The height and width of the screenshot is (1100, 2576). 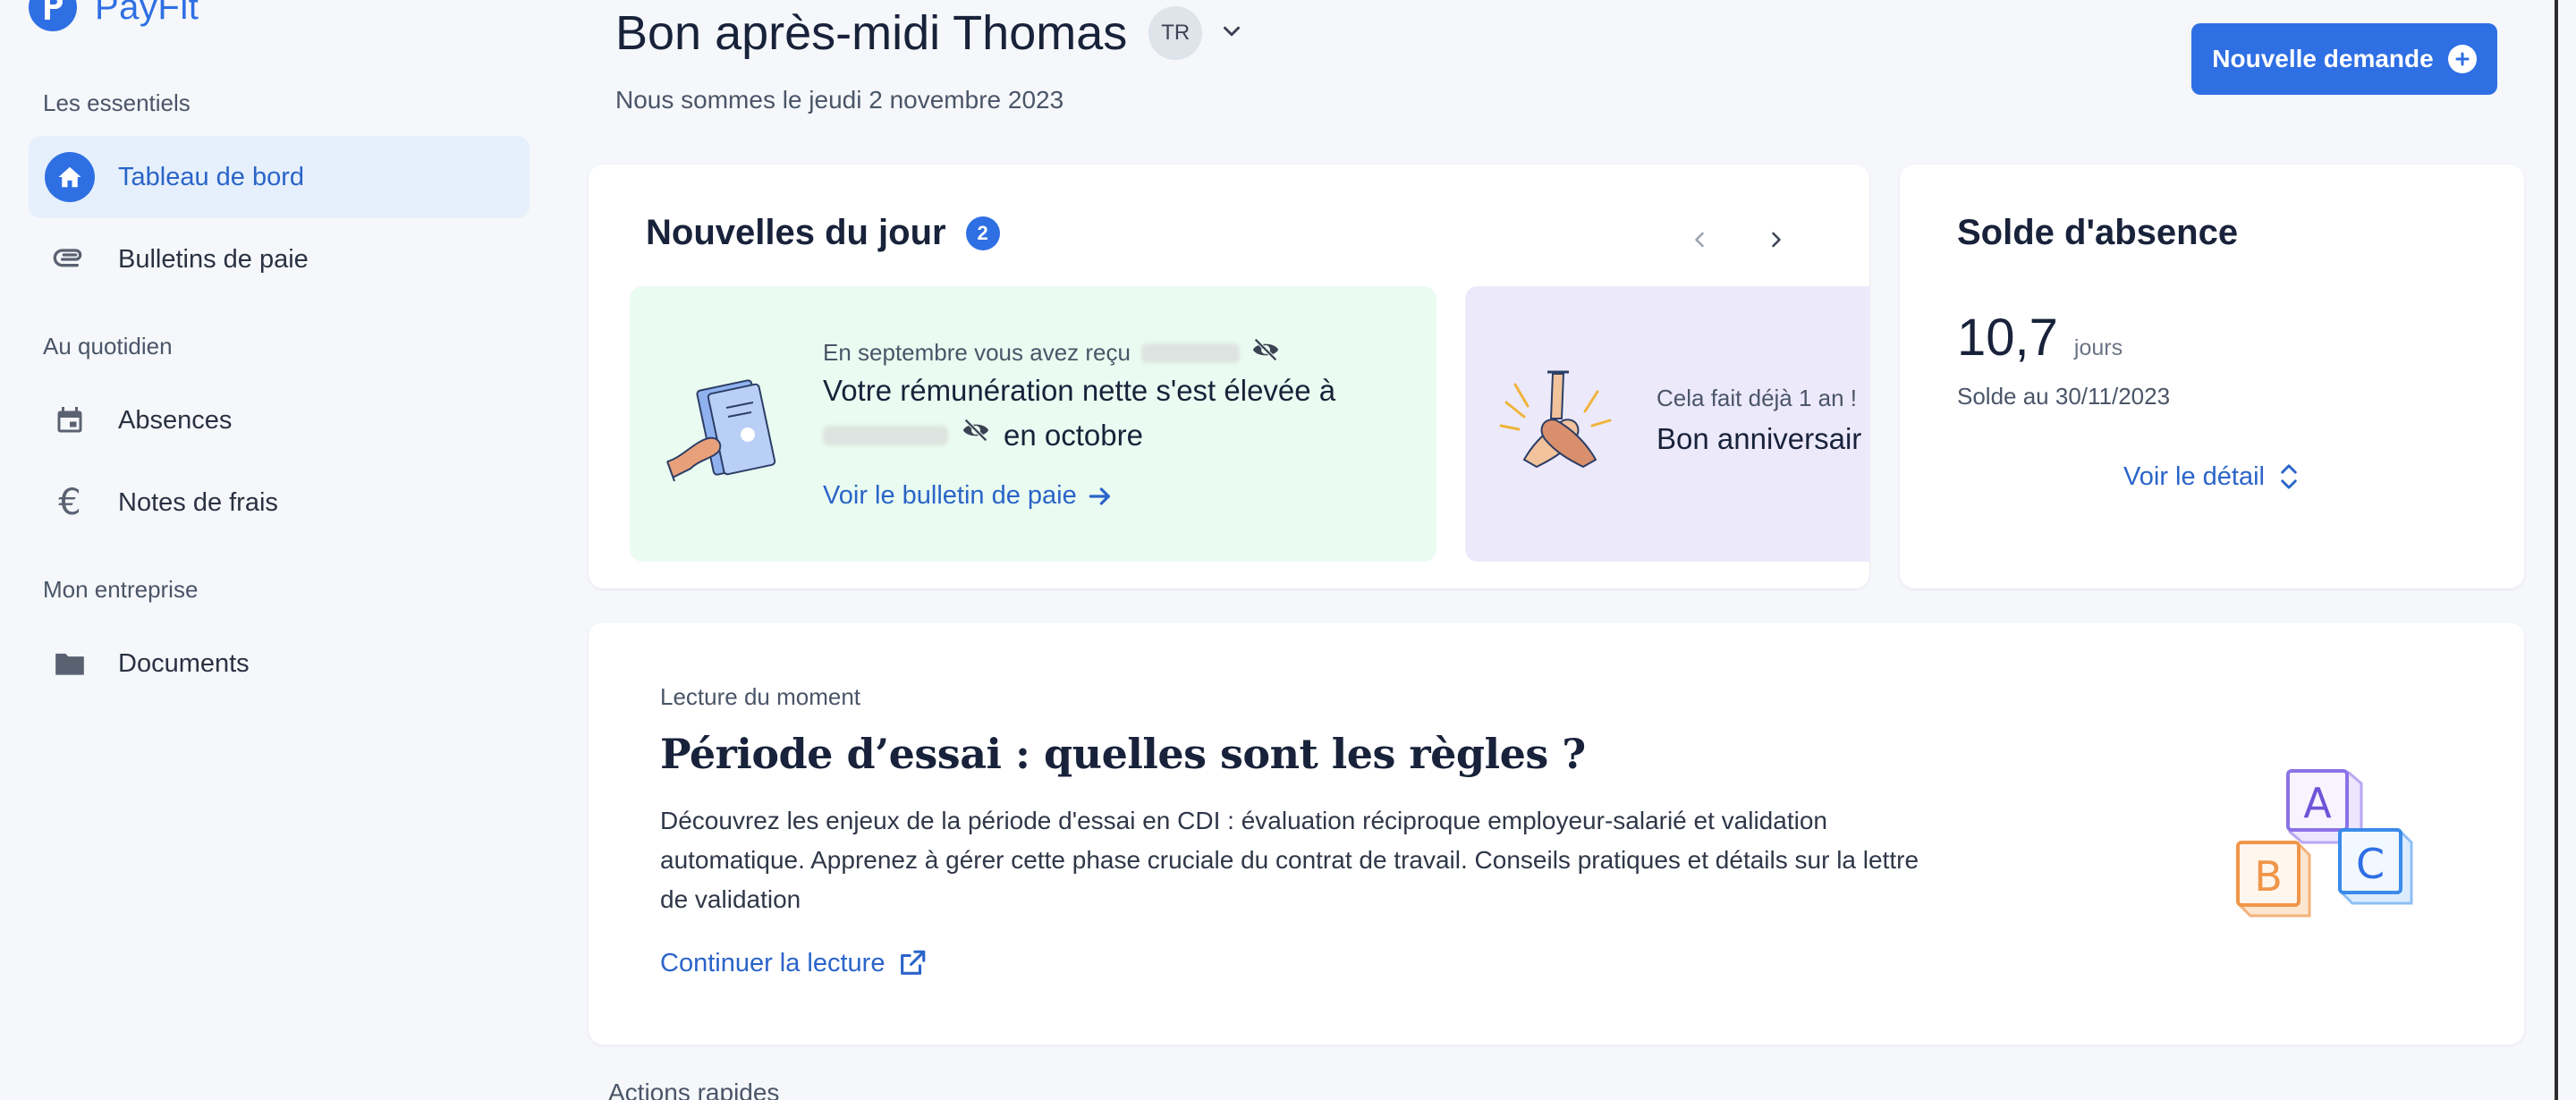 What do you see at coordinates (2268, 876) in the screenshot?
I see `block-letter-b: B` at bounding box center [2268, 876].